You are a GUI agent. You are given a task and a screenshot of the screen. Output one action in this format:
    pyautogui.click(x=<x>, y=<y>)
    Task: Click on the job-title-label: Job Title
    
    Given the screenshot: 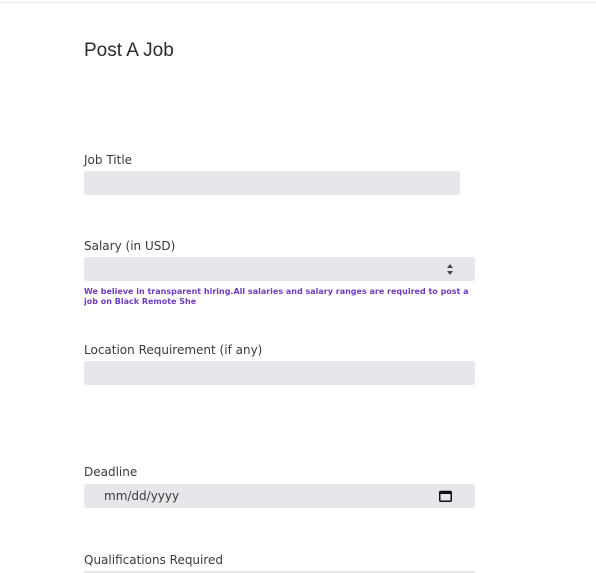 What is the action you would take?
    pyautogui.click(x=108, y=160)
    